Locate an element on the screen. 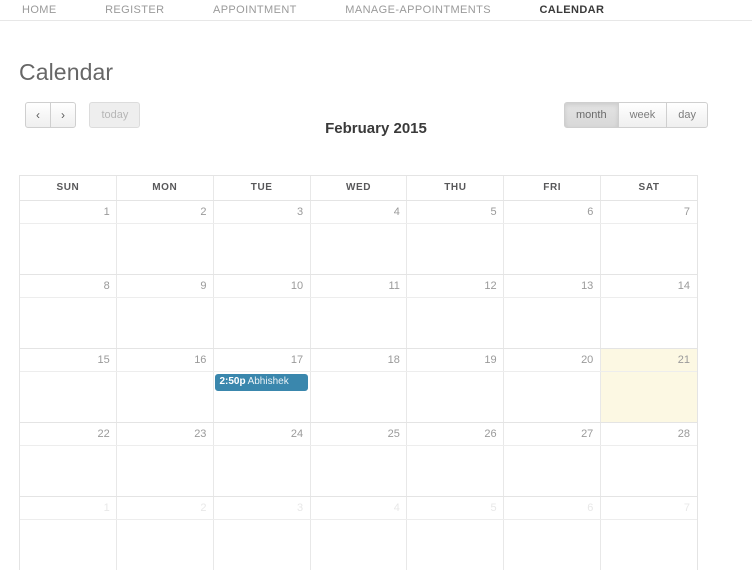  day-number: 9 is located at coordinates (165, 286).